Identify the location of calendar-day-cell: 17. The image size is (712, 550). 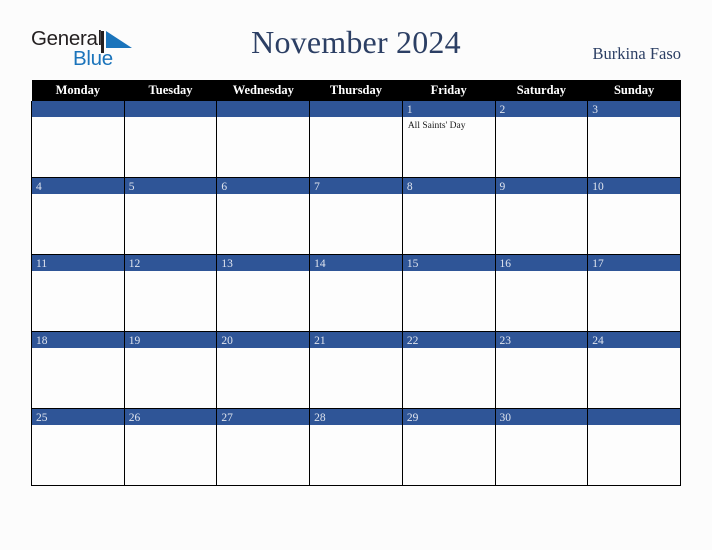
(634, 293).